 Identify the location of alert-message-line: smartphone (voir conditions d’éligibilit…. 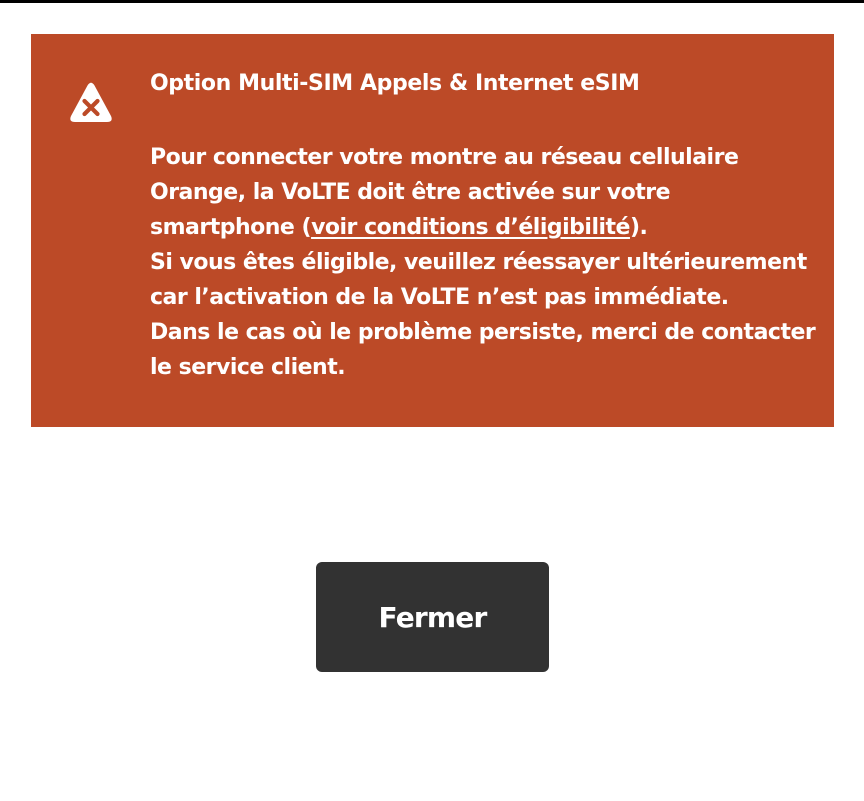
(485, 227).